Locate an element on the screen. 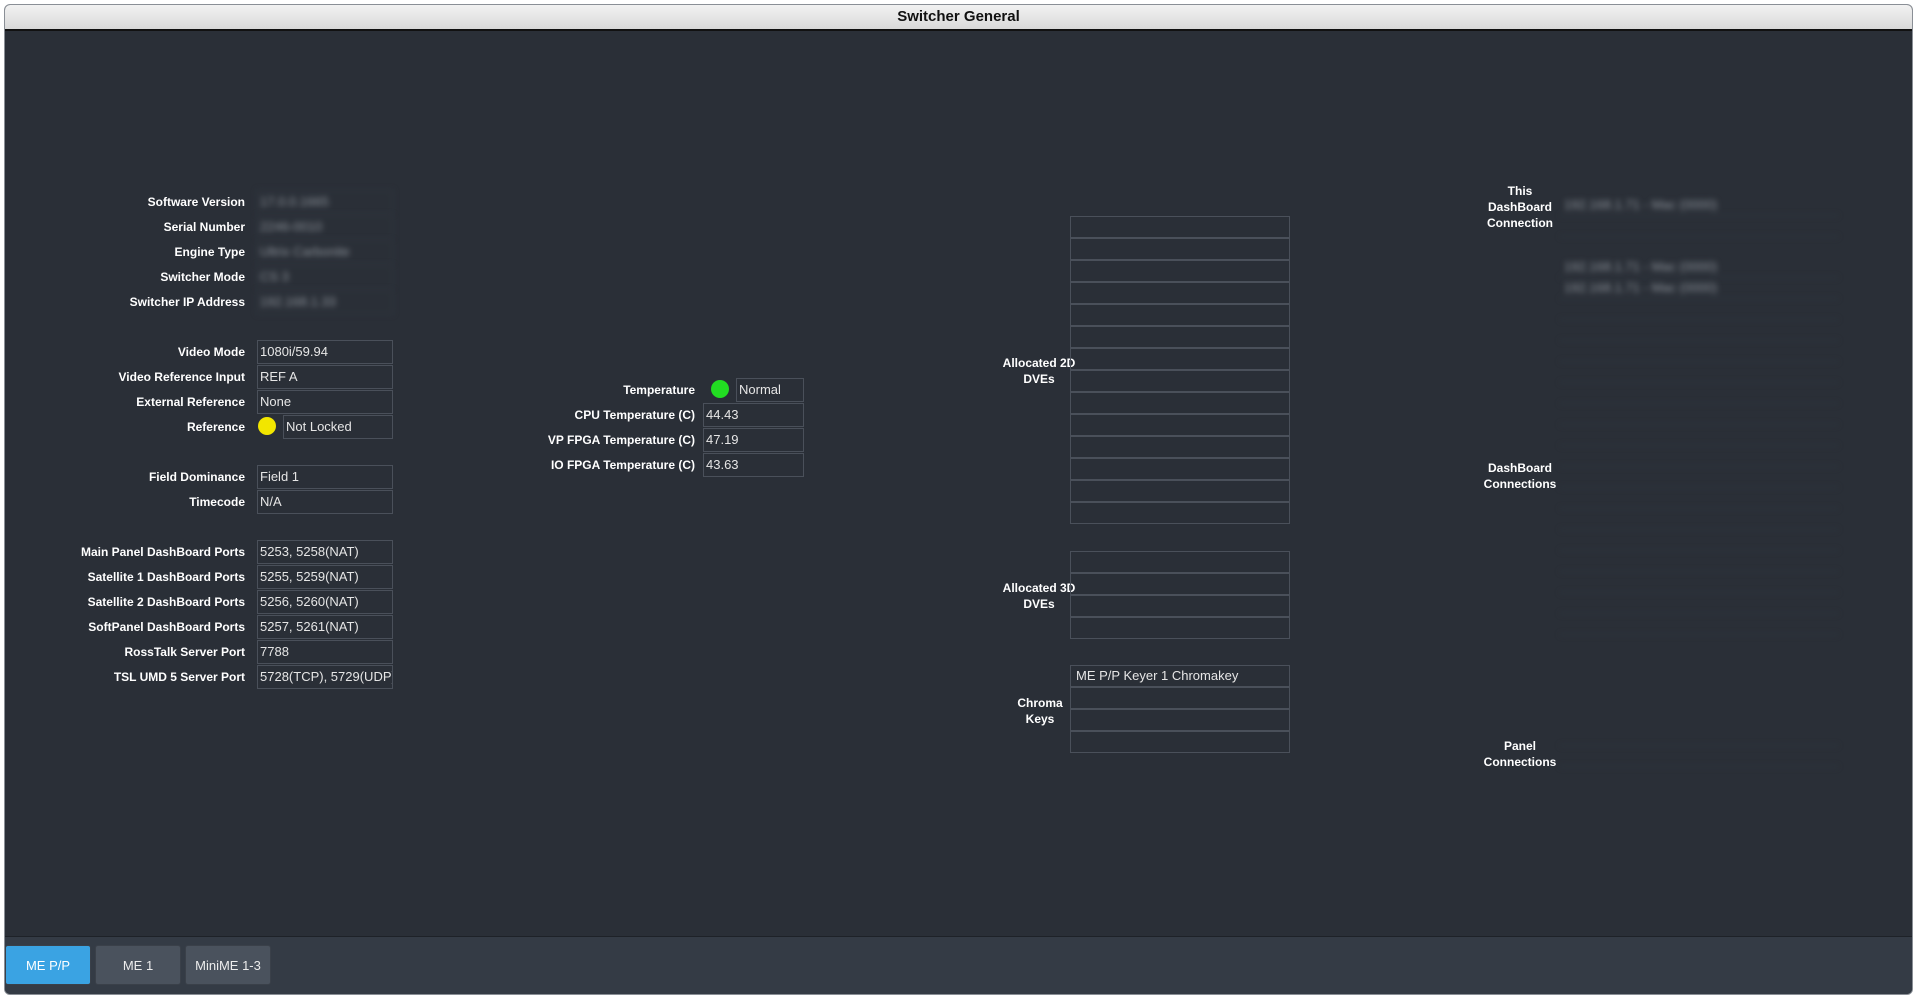 Image resolution: width=1920 pixels, height=999 pixels. chroma-keys-label: Chroma Keys is located at coordinates (1040, 711).